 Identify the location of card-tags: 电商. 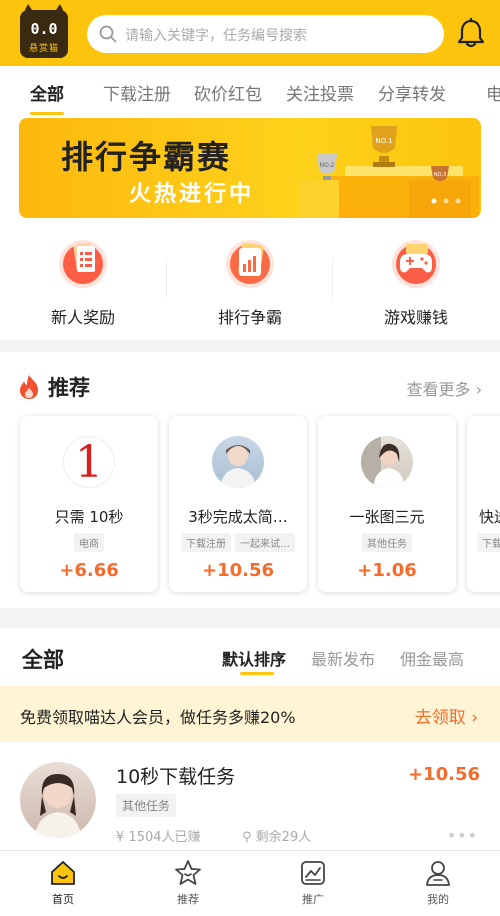
(89, 542).